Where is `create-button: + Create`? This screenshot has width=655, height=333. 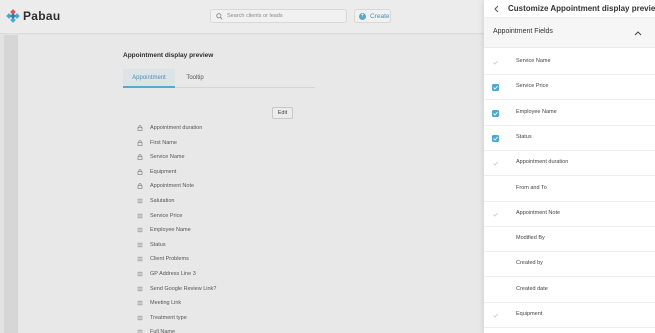
create-button: + Create is located at coordinates (372, 16).